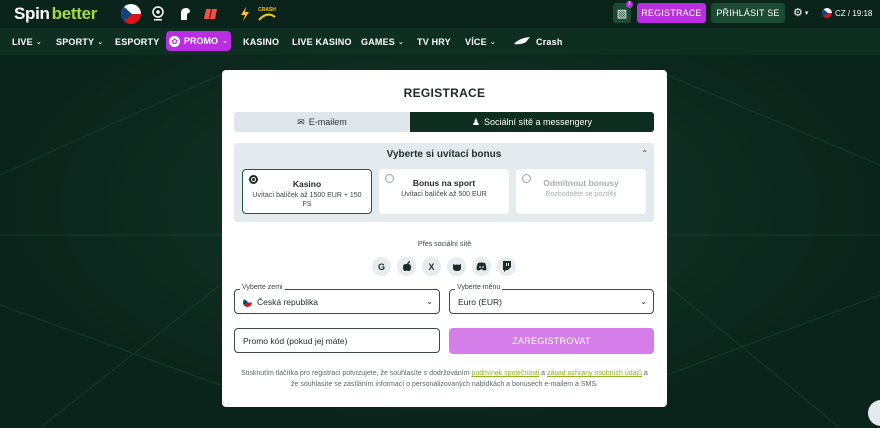  Describe the element at coordinates (551, 341) in the screenshot. I see `submit-register-button: ZAREGISTROVAT` at that location.